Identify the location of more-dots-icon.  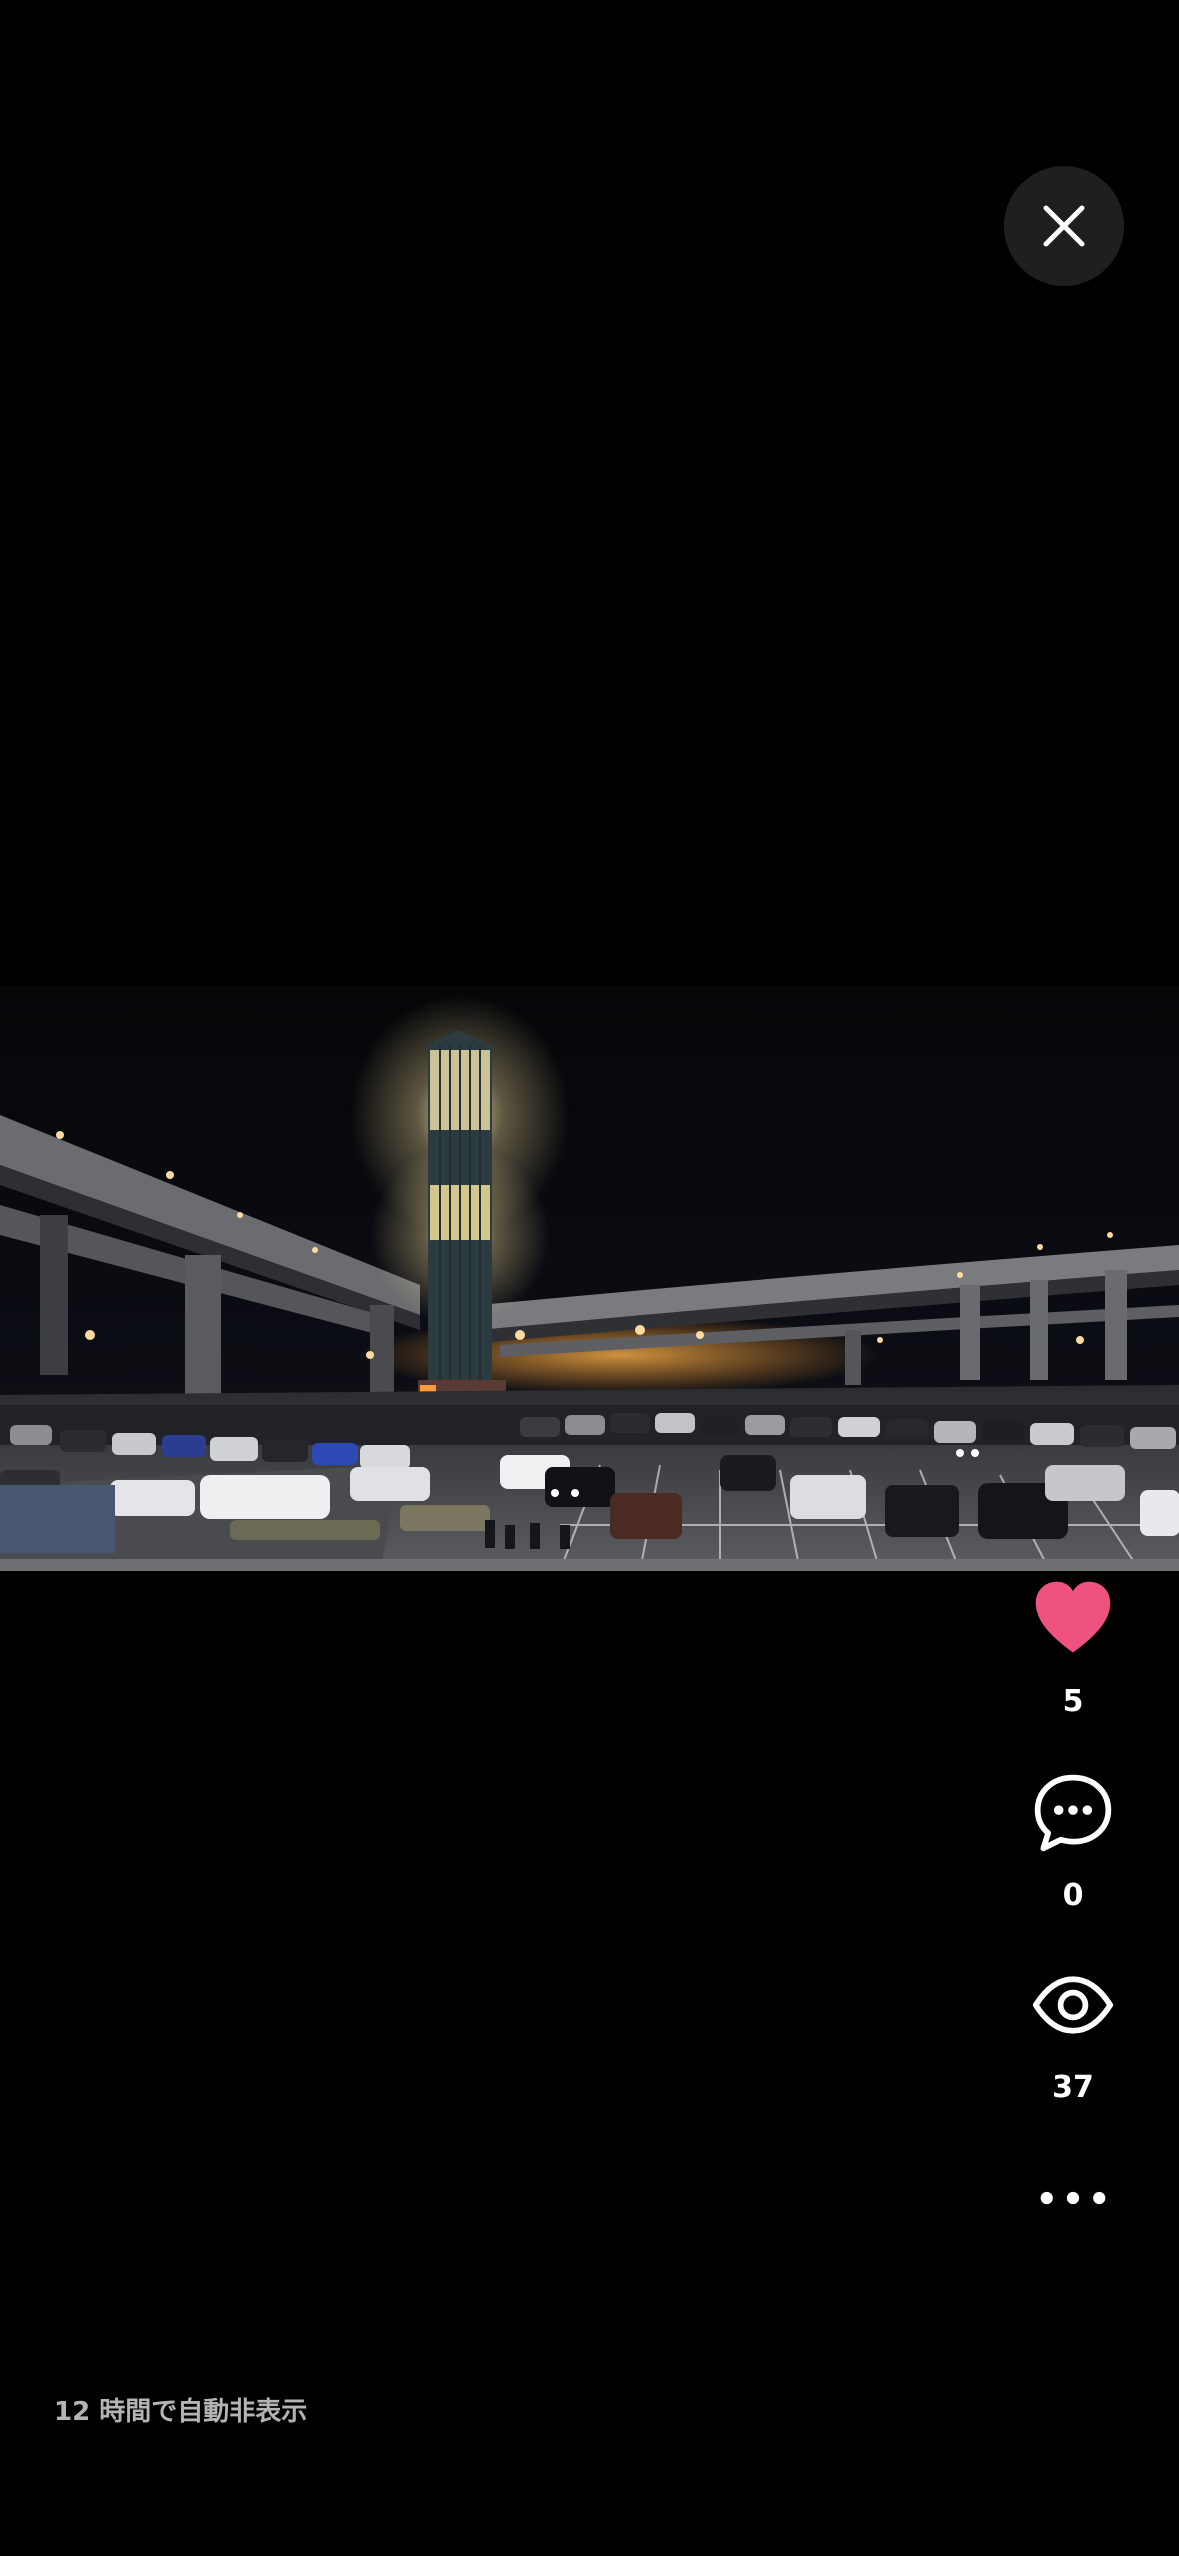
(1073, 2198).